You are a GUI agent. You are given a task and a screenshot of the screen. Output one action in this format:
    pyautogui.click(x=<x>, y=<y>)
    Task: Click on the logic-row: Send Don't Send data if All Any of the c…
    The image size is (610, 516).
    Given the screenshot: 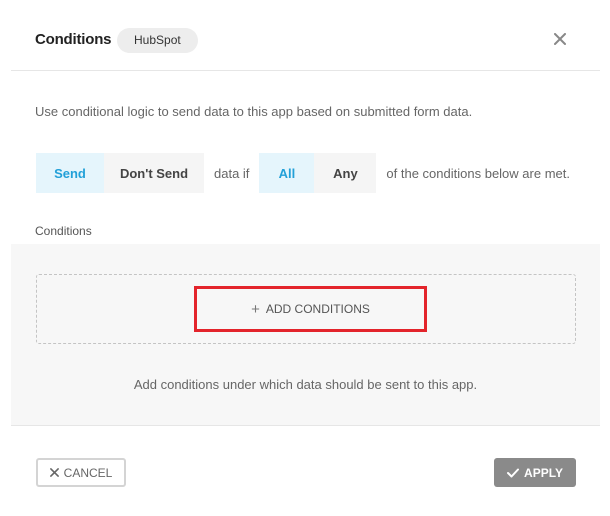 What is the action you would take?
    pyautogui.click(x=303, y=173)
    